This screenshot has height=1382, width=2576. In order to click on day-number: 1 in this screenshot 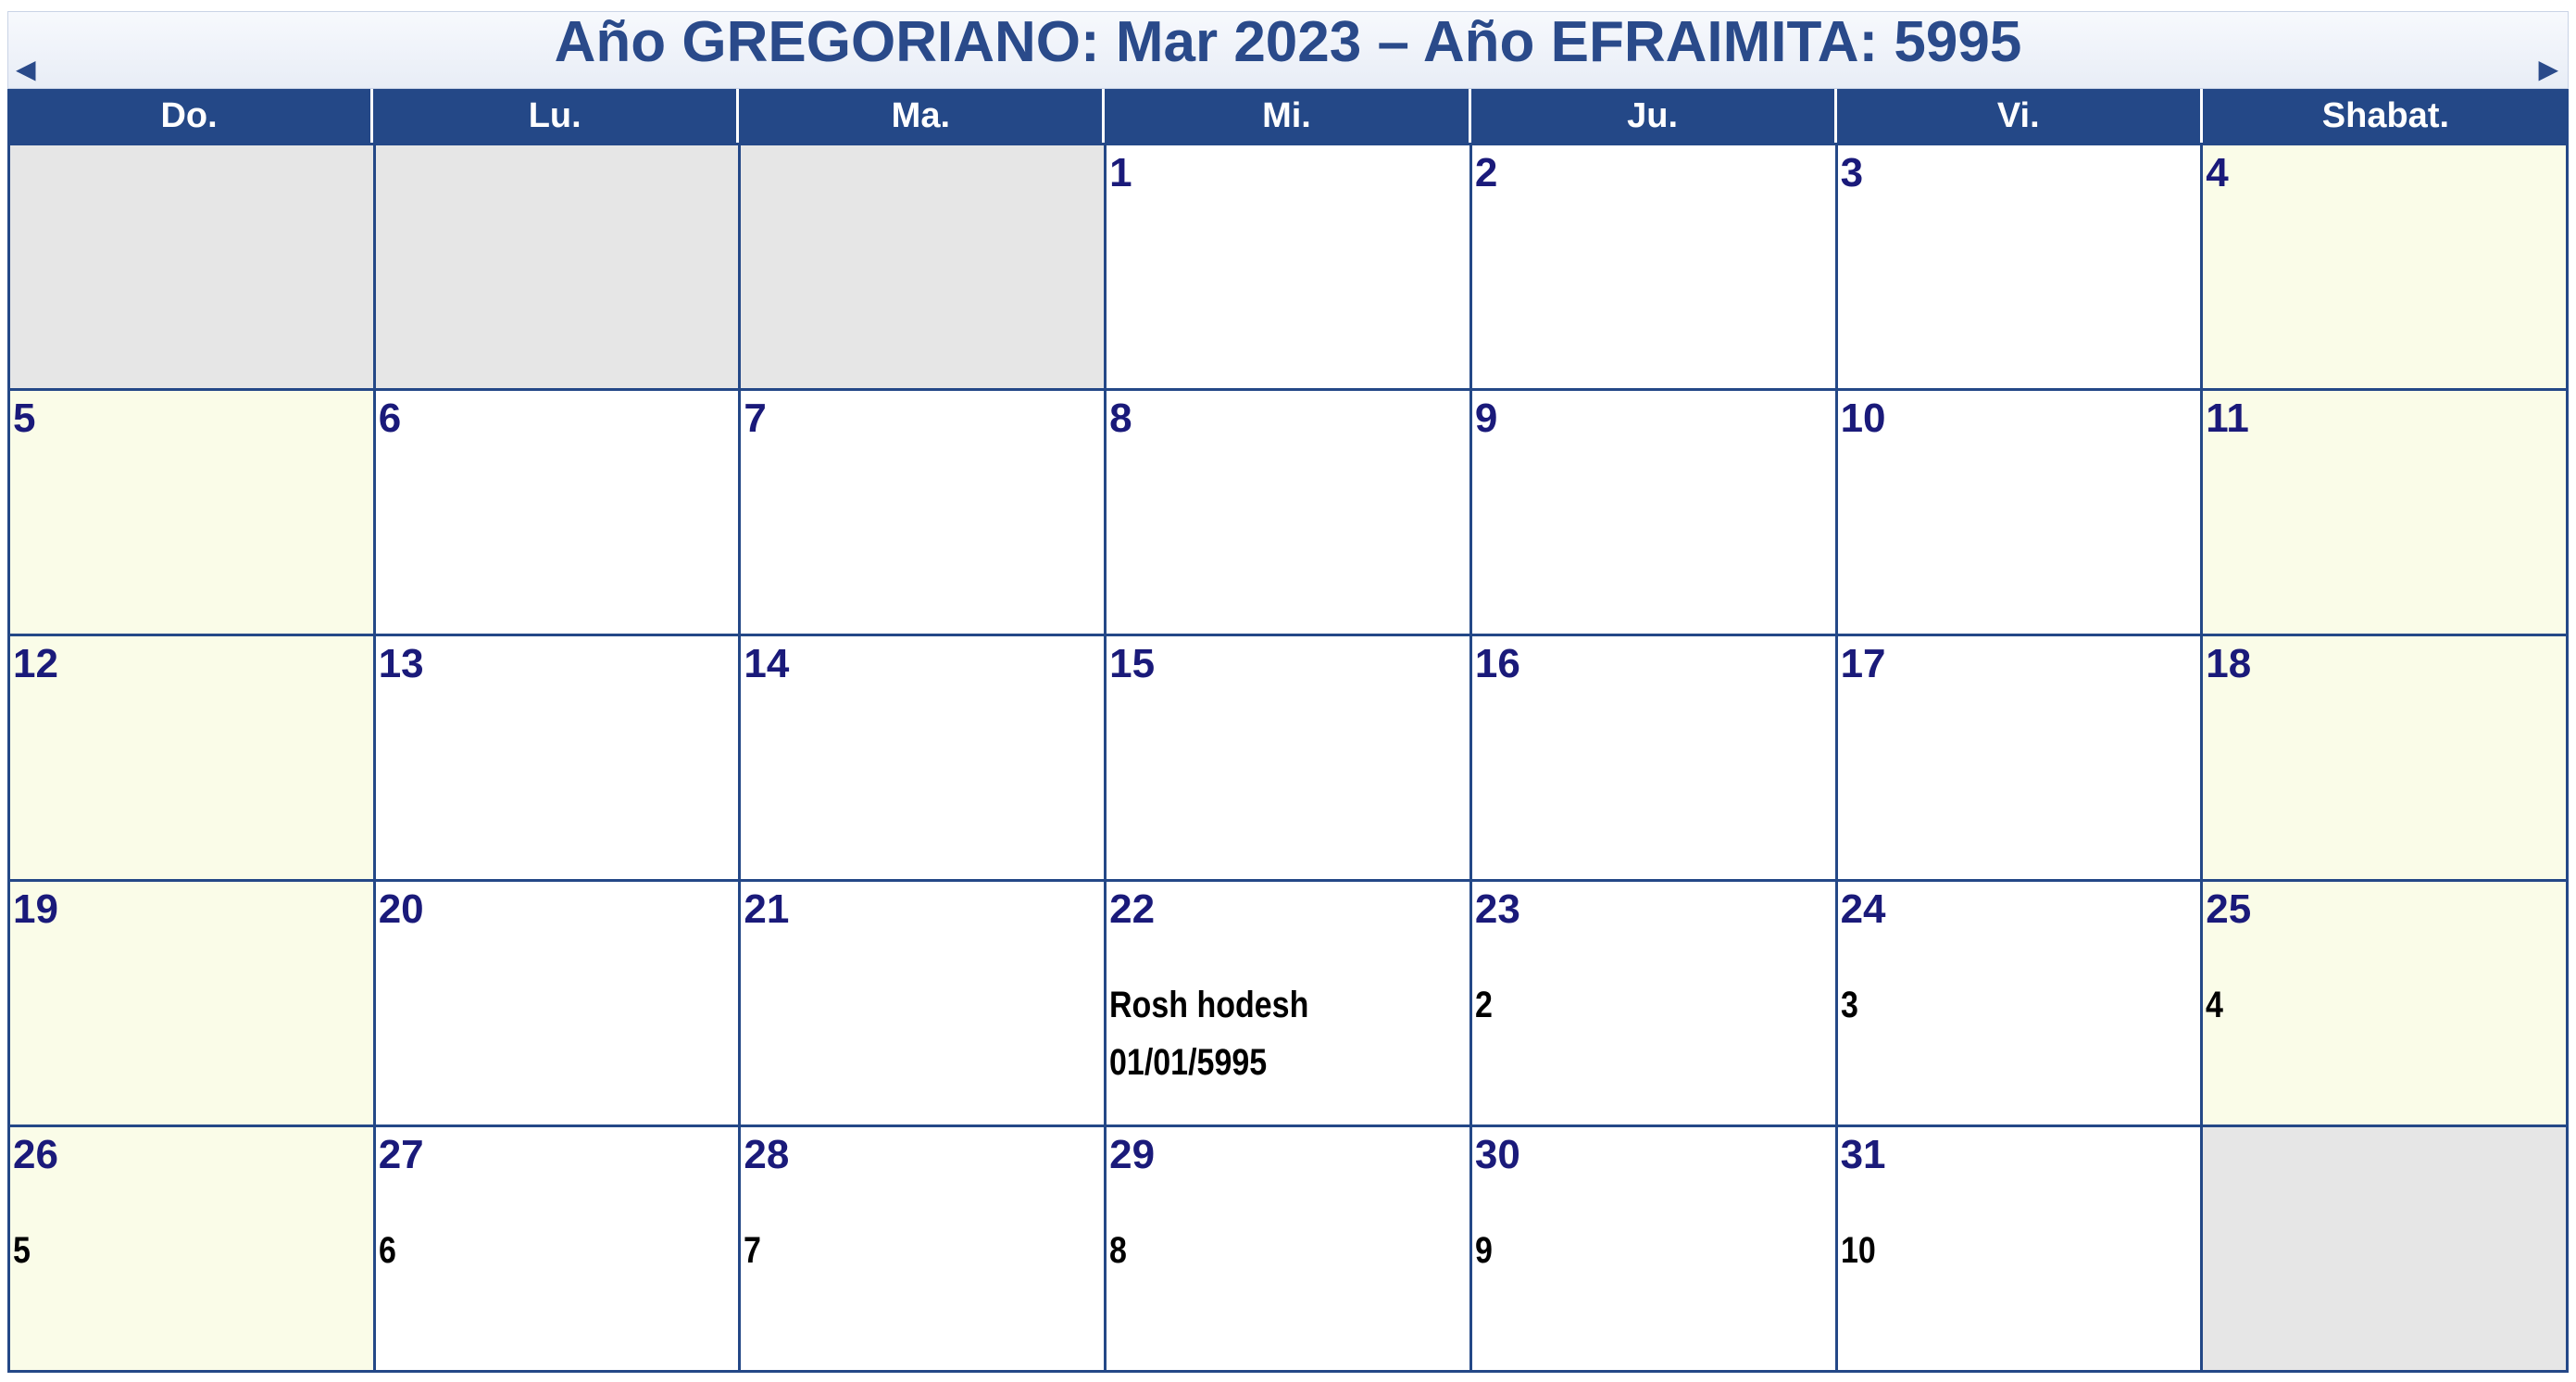, I will do `click(1120, 172)`.